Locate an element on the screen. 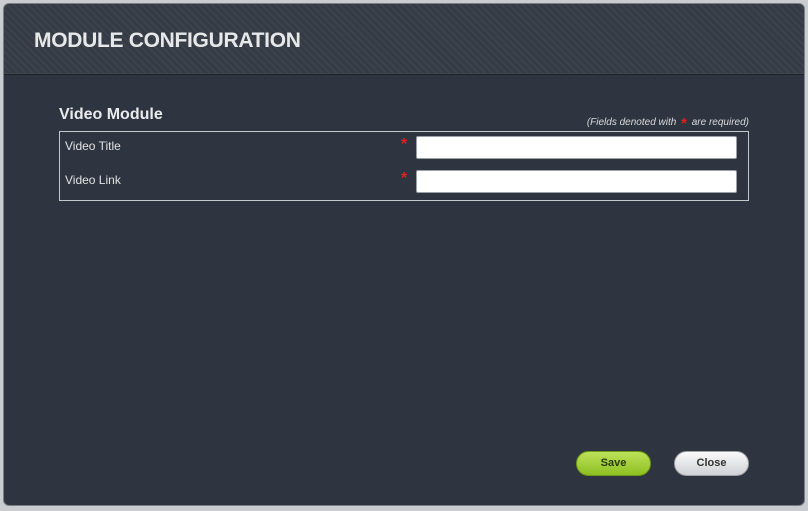 Image resolution: width=808 pixels, height=511 pixels. close-button: Close is located at coordinates (711, 463).